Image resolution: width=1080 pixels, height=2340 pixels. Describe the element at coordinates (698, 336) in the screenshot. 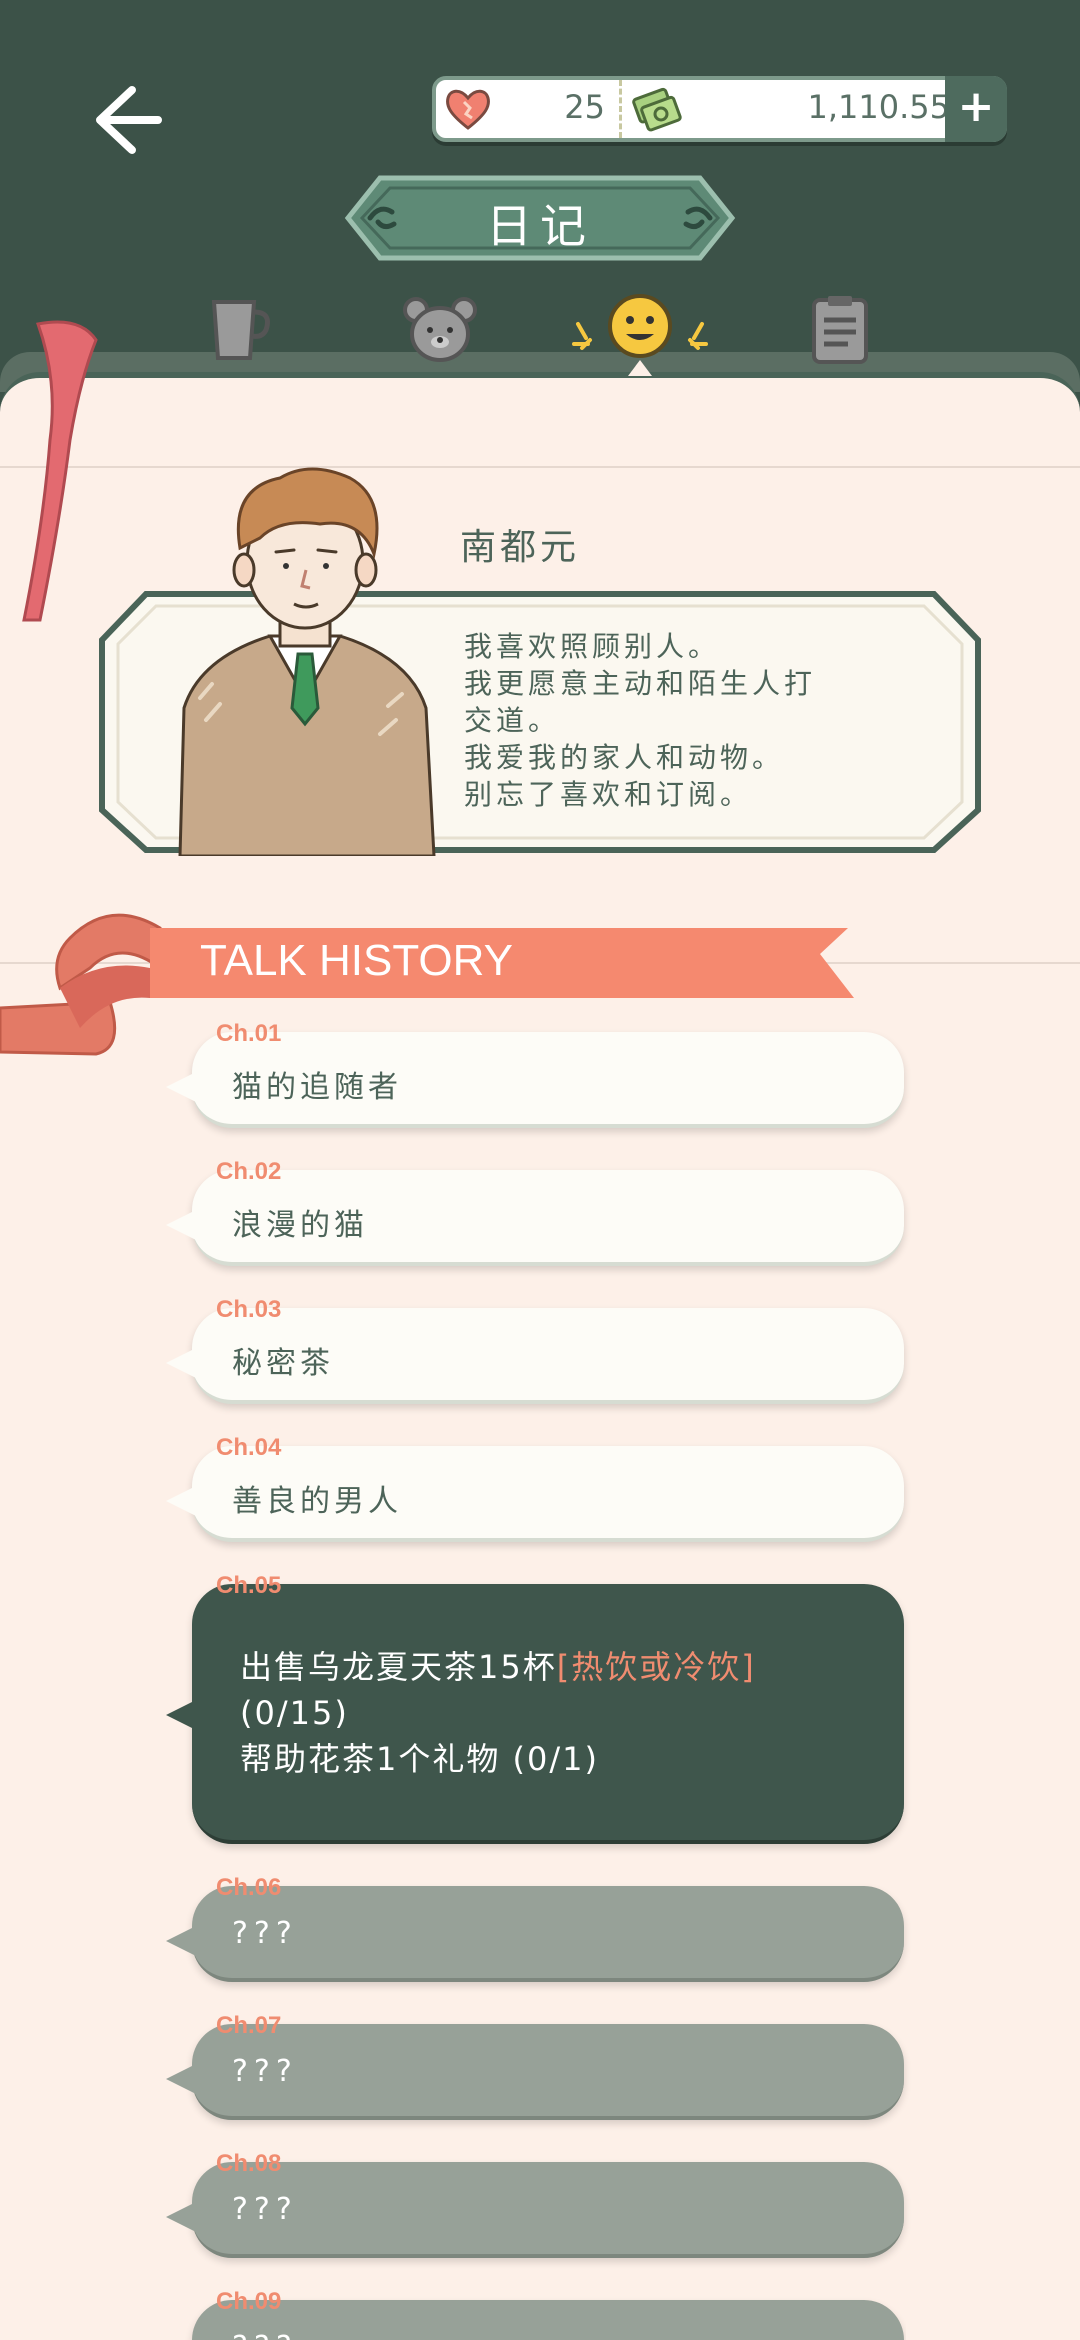

I see `sparkle-right-icon` at that location.